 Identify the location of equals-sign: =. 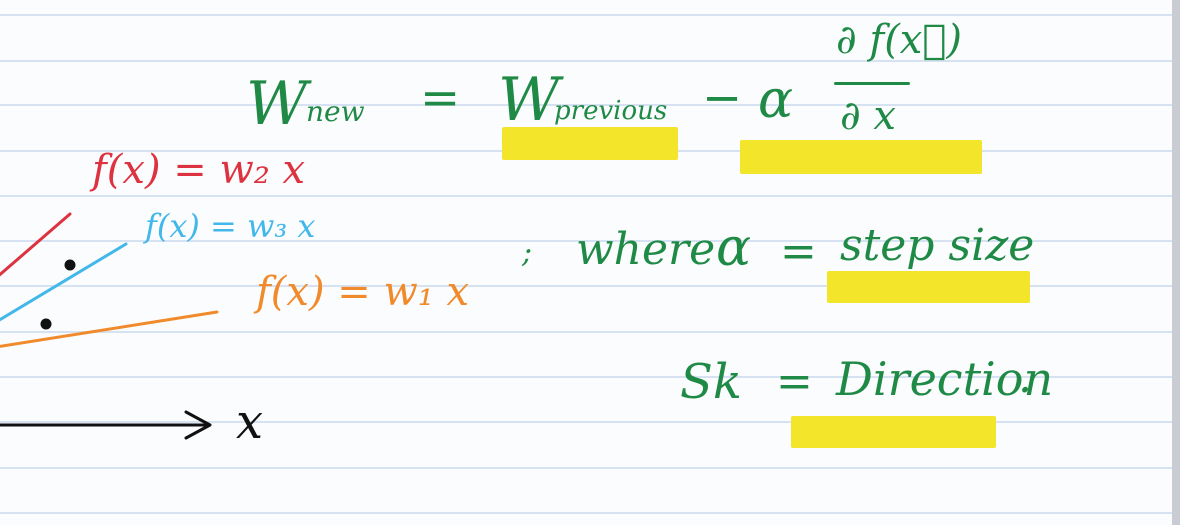
(440, 98).